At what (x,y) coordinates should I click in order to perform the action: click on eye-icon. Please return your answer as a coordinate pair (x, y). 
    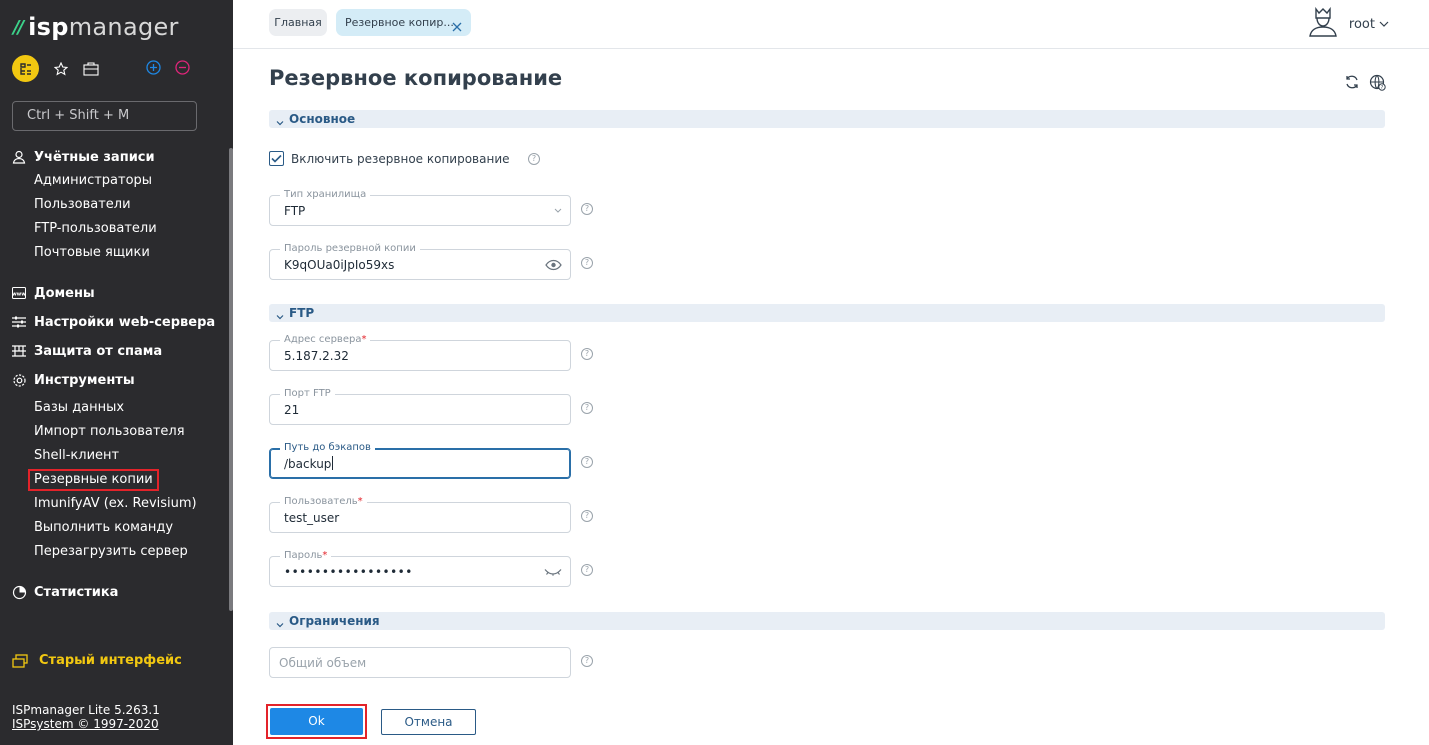
    Looking at the image, I should click on (553, 265).